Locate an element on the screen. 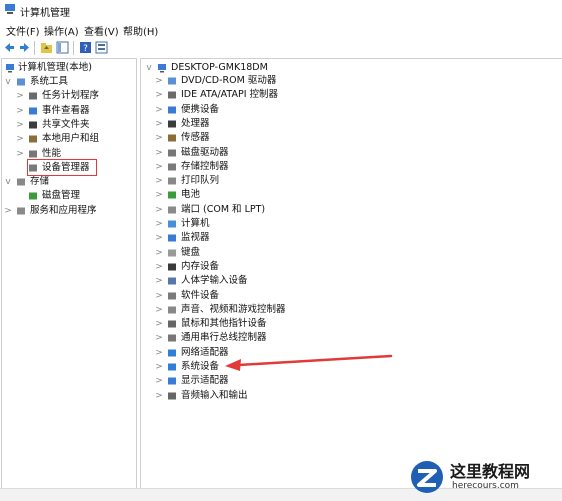 This screenshot has height=501, width=562. menu-action: 操作(A) is located at coordinates (61, 30).